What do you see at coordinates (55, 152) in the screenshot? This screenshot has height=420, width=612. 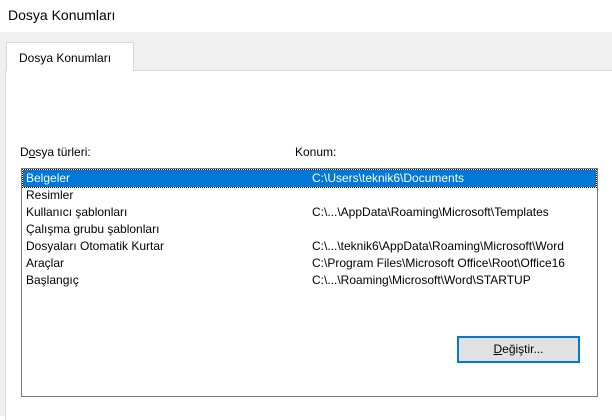 I see `file-types-column-label: Dosya türleri:` at bounding box center [55, 152].